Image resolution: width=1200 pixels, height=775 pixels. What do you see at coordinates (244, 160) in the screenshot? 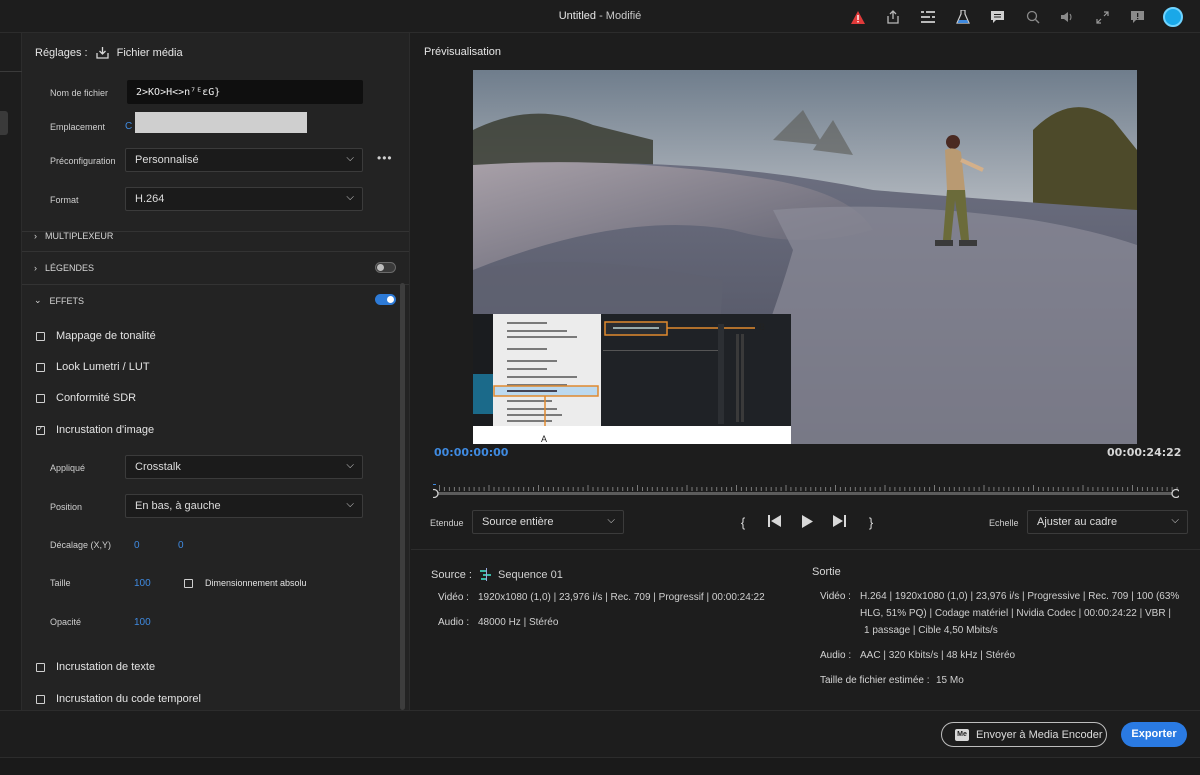
I see `preset-select: Personnalisé ⌵` at bounding box center [244, 160].